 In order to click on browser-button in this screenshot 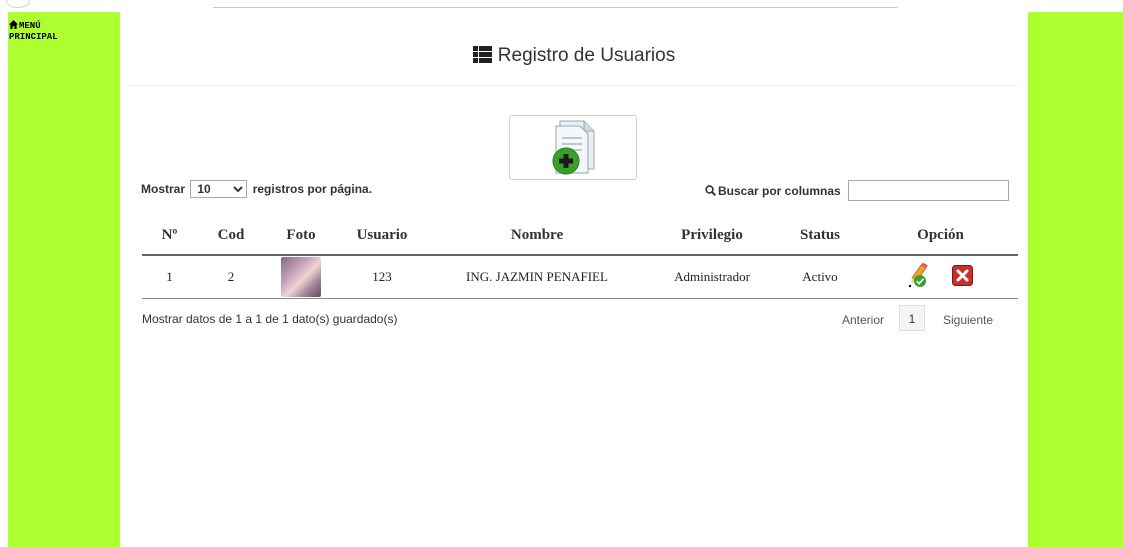, I will do `click(18, 4)`.